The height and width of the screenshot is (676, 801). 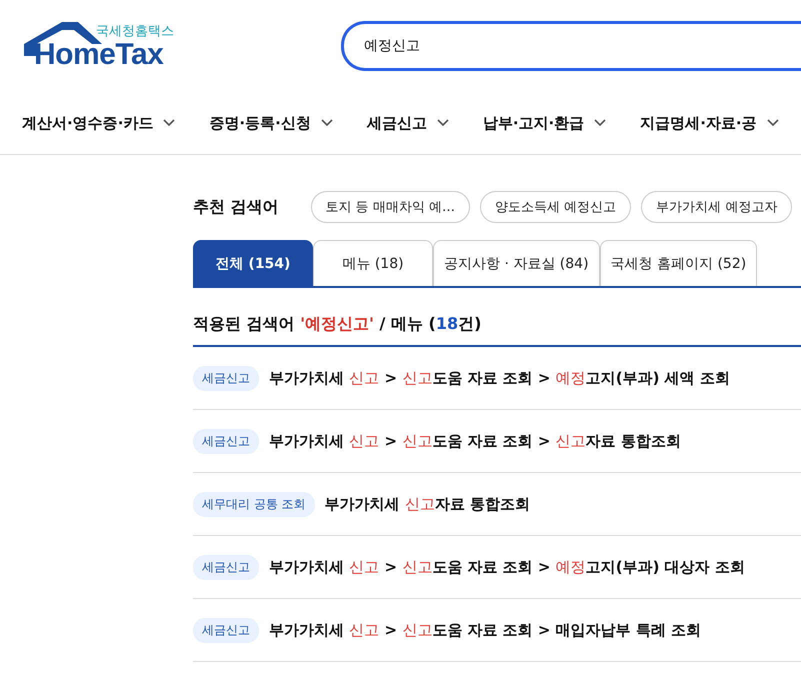 I want to click on result-link: 부가가치세 신고 > 신고도움 자료 조회 > 예정고지(부과) 대상자 조회, so click(x=507, y=567).